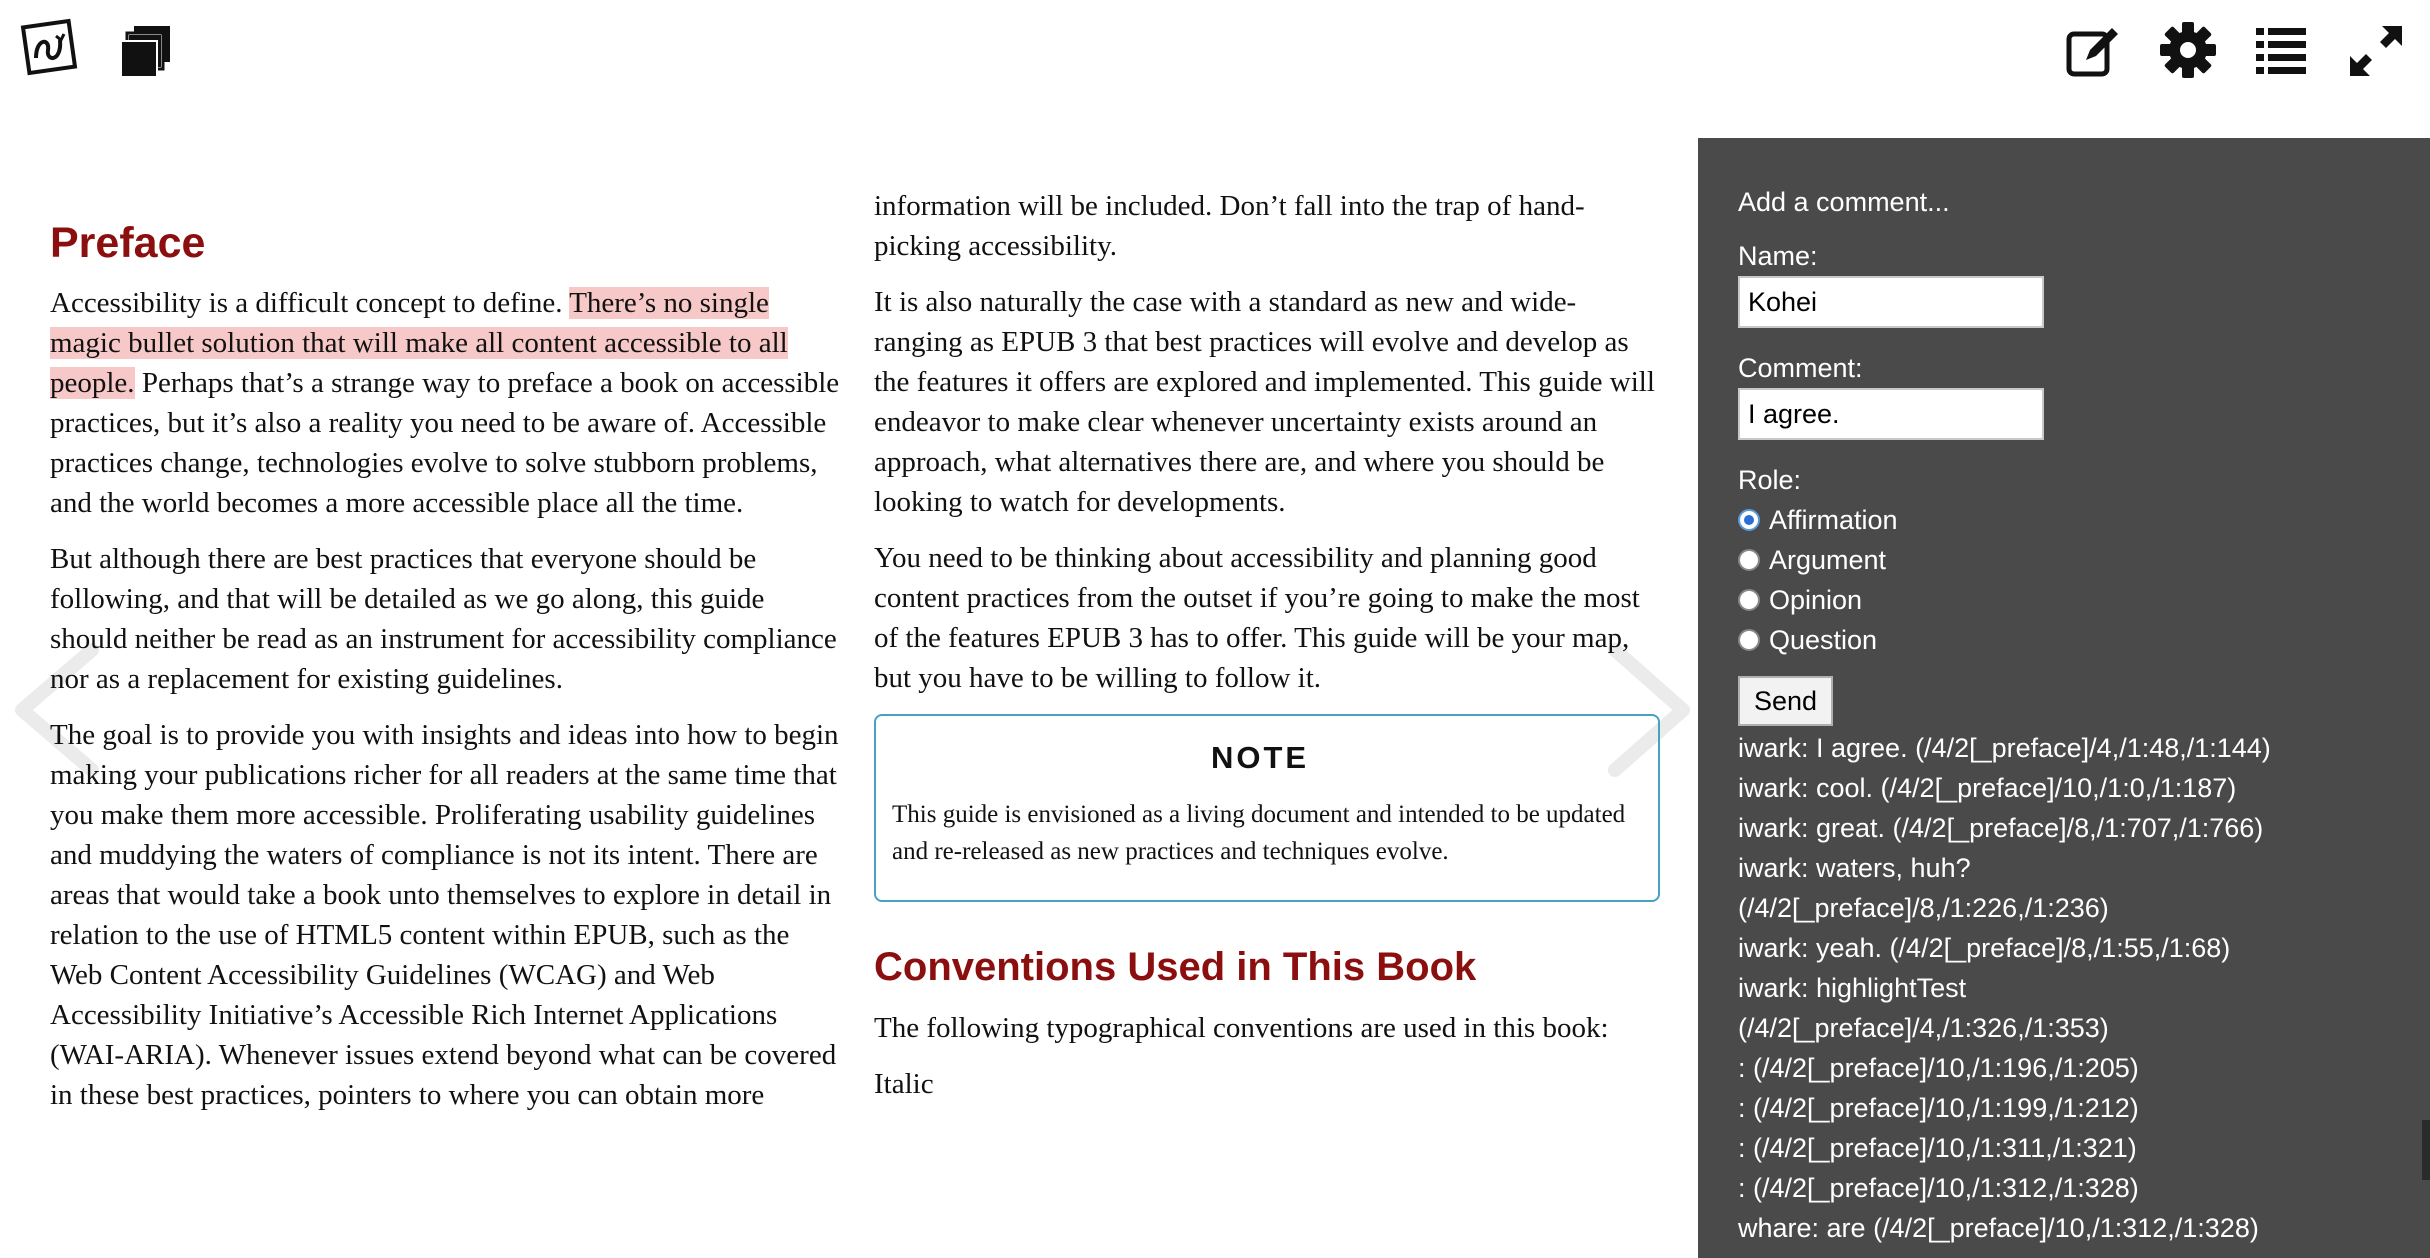  I want to click on list-item: : (/4/2[_preface]/10,/1:312,/1:328), so click(2078, 1188).